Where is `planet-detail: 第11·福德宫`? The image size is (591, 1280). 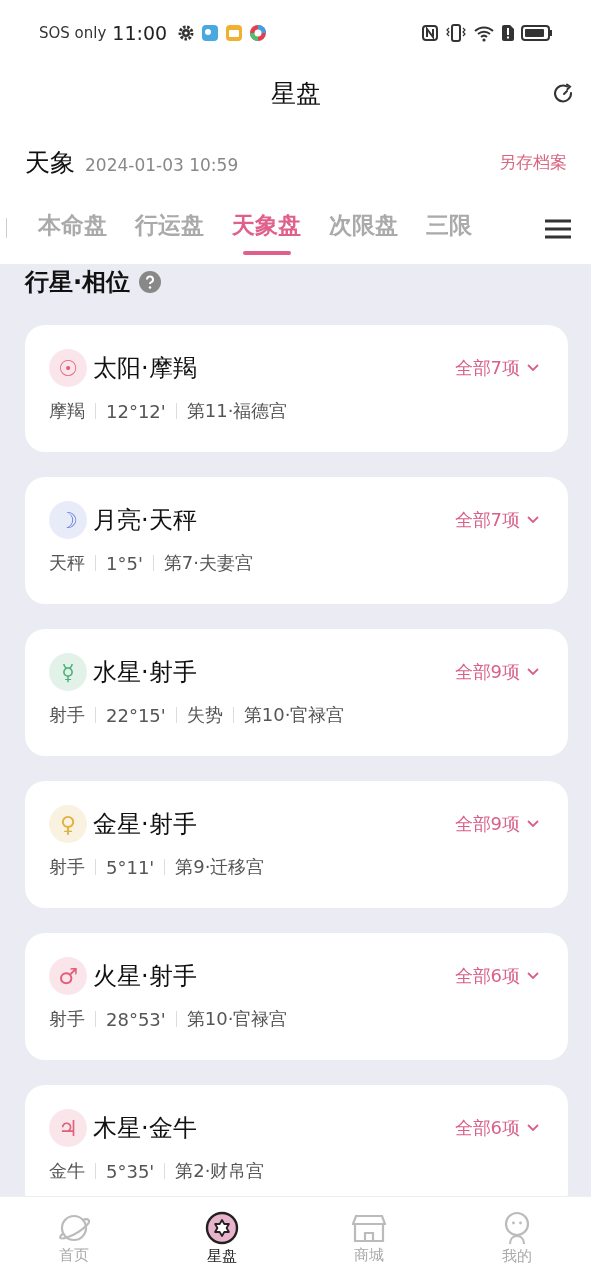 planet-detail: 第11·福德宫 is located at coordinates (237, 411).